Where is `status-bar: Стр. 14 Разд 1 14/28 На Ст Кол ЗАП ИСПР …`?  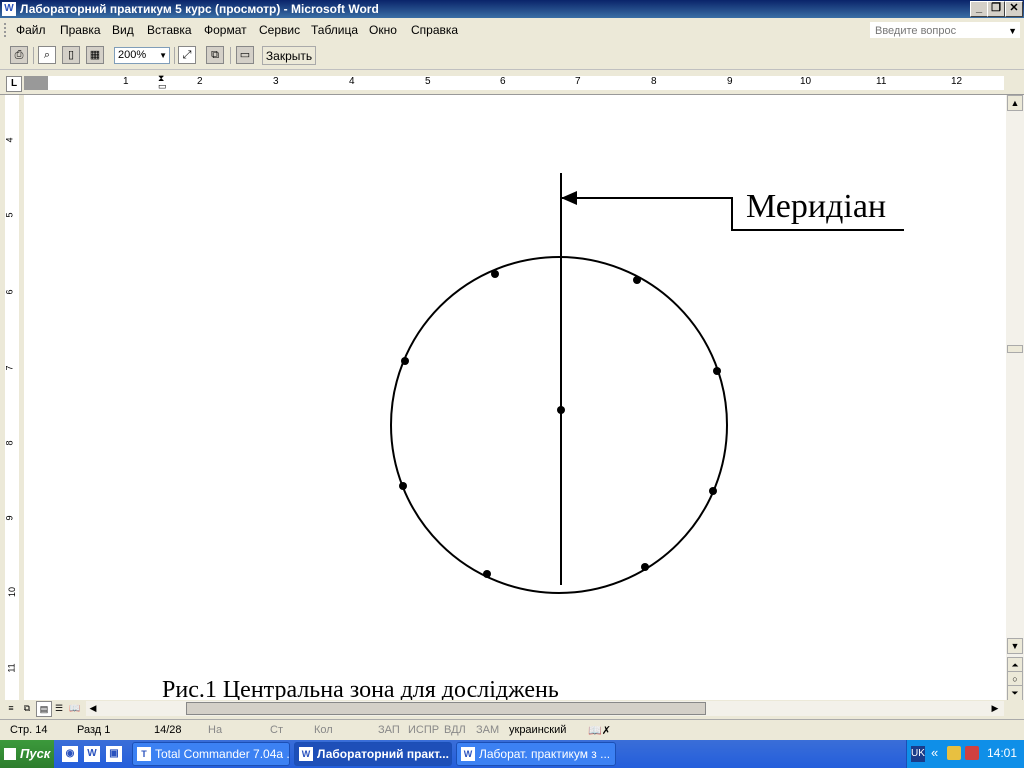 status-bar: Стр. 14 Разд 1 14/28 На Ст Кол ЗАП ИСПР … is located at coordinates (512, 729).